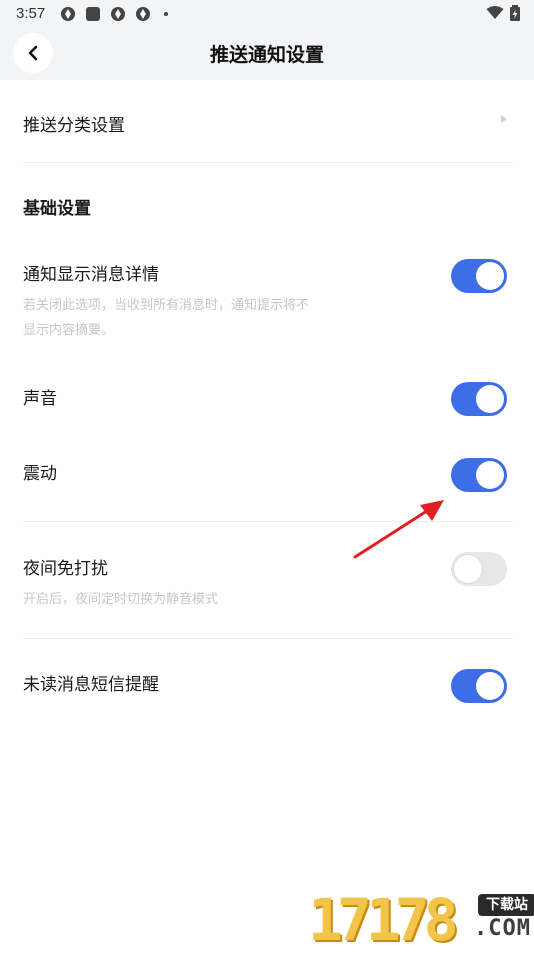  I want to click on app-header: 推送通知设置, so click(267, 54).